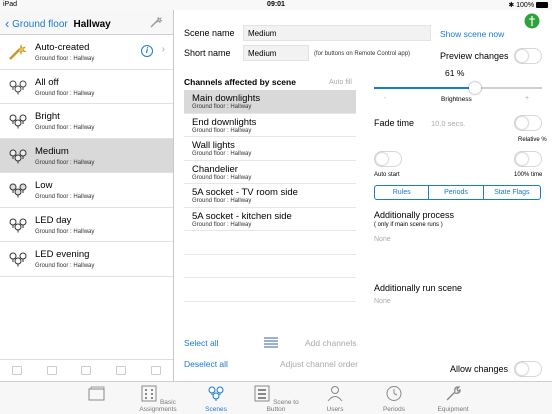  I want to click on edit-icon, so click(51, 370).